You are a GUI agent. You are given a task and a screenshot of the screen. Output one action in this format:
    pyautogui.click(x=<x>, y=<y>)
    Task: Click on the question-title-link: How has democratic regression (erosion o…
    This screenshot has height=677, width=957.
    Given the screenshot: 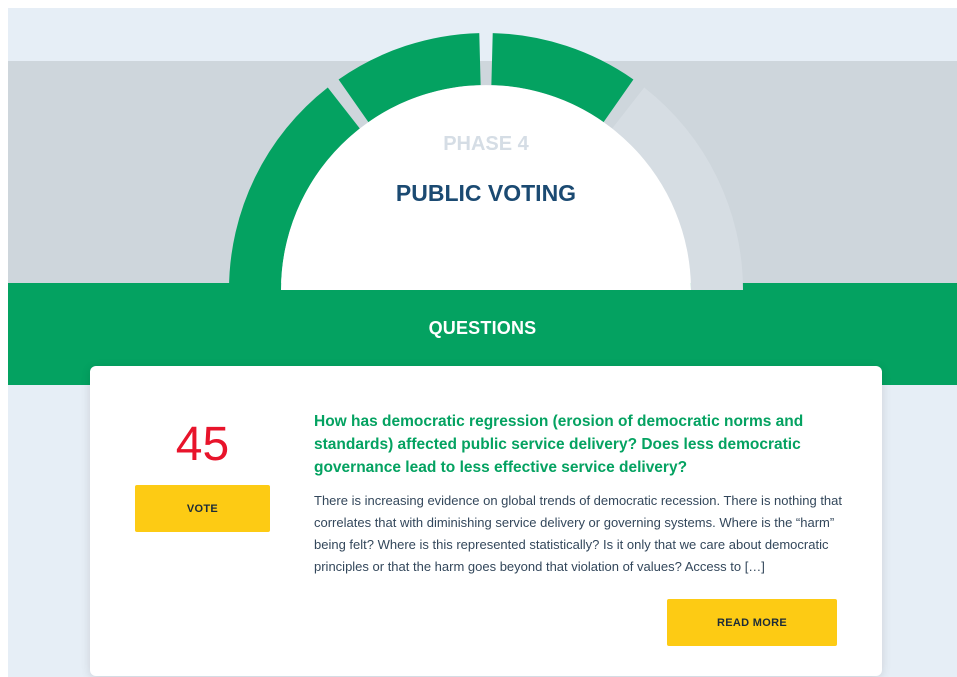 What is the action you would take?
    pyautogui.click(x=574, y=444)
    